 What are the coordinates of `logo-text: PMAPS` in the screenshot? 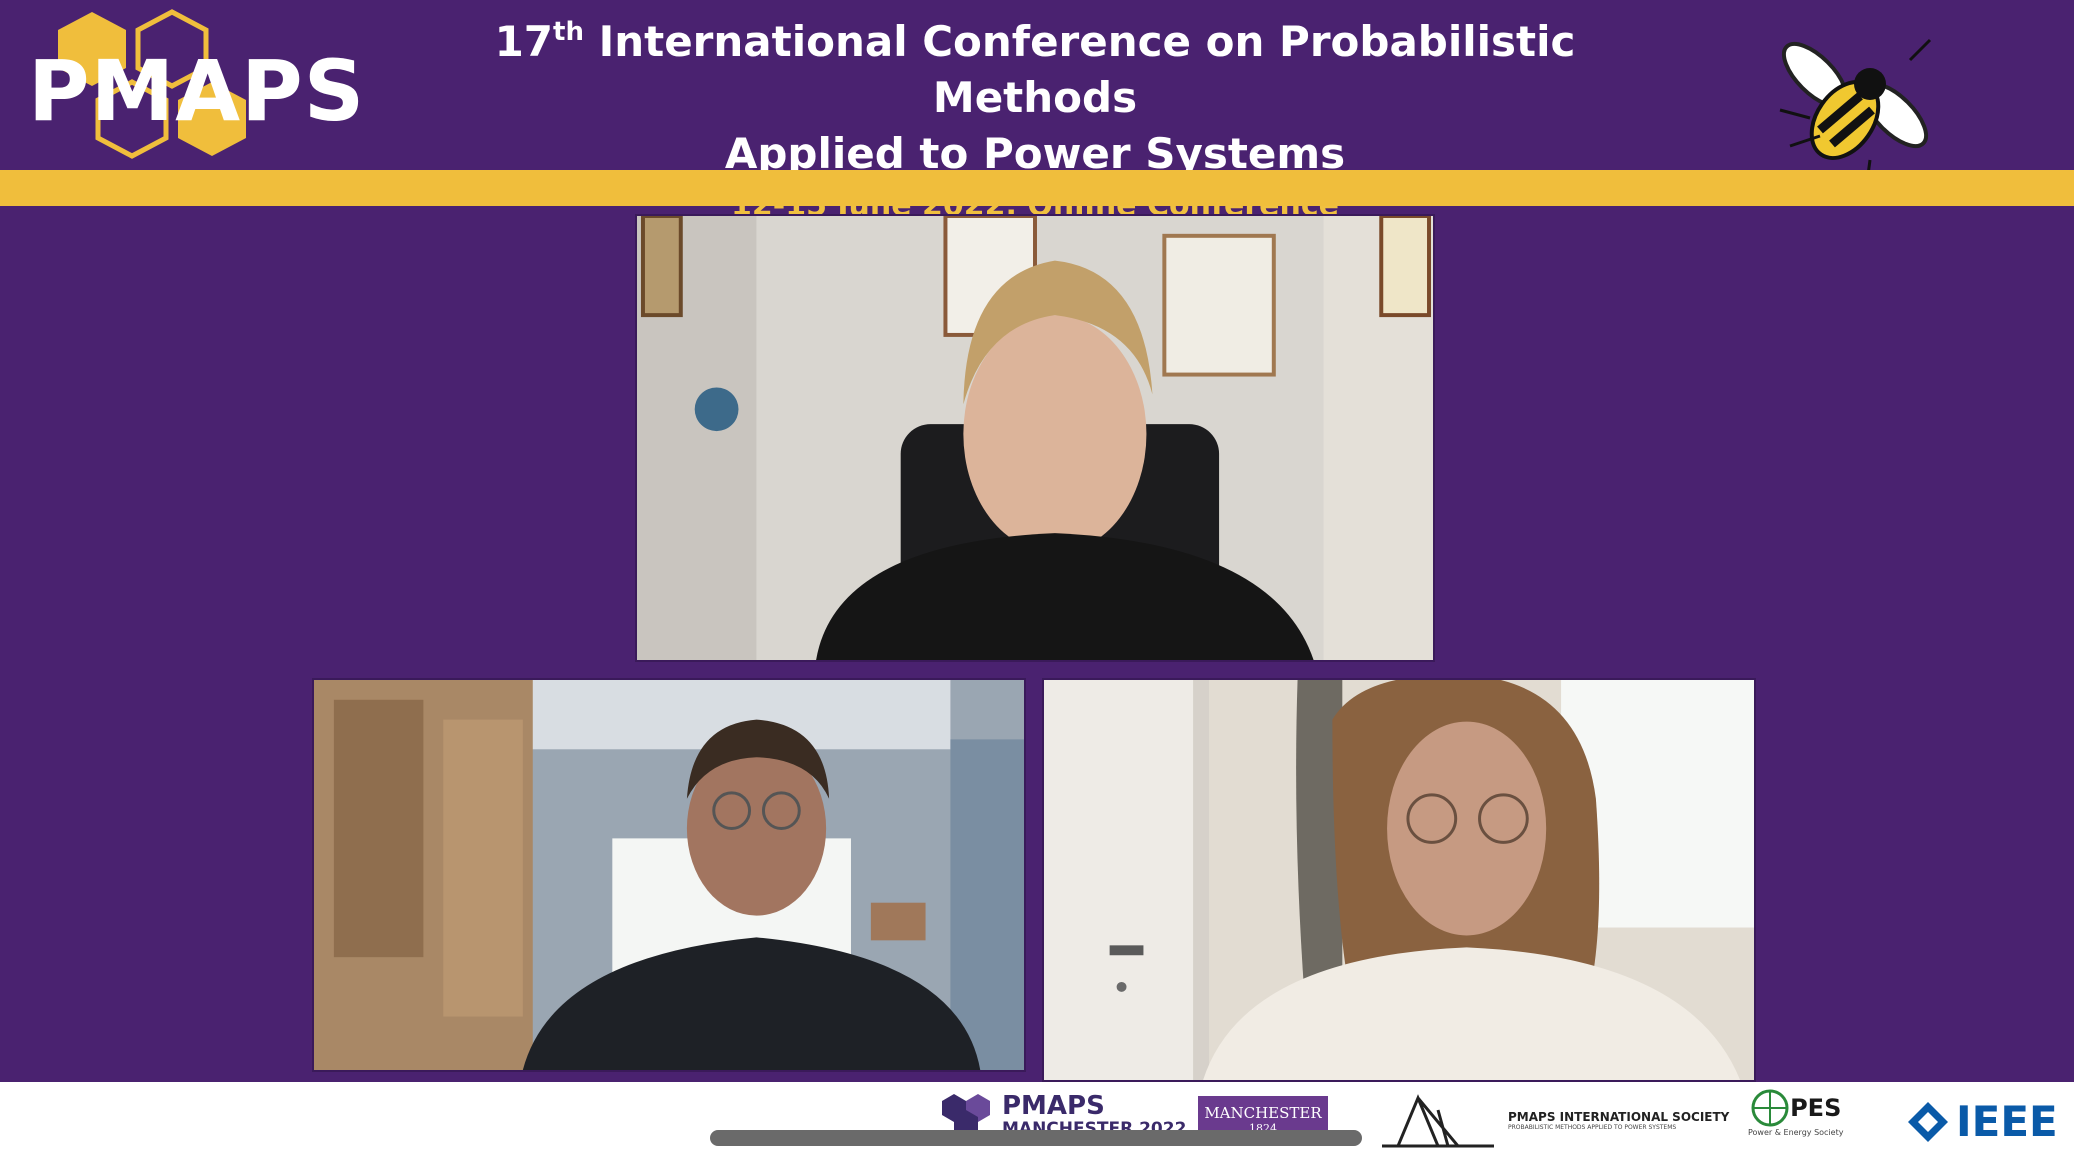 It's located at (197, 91).